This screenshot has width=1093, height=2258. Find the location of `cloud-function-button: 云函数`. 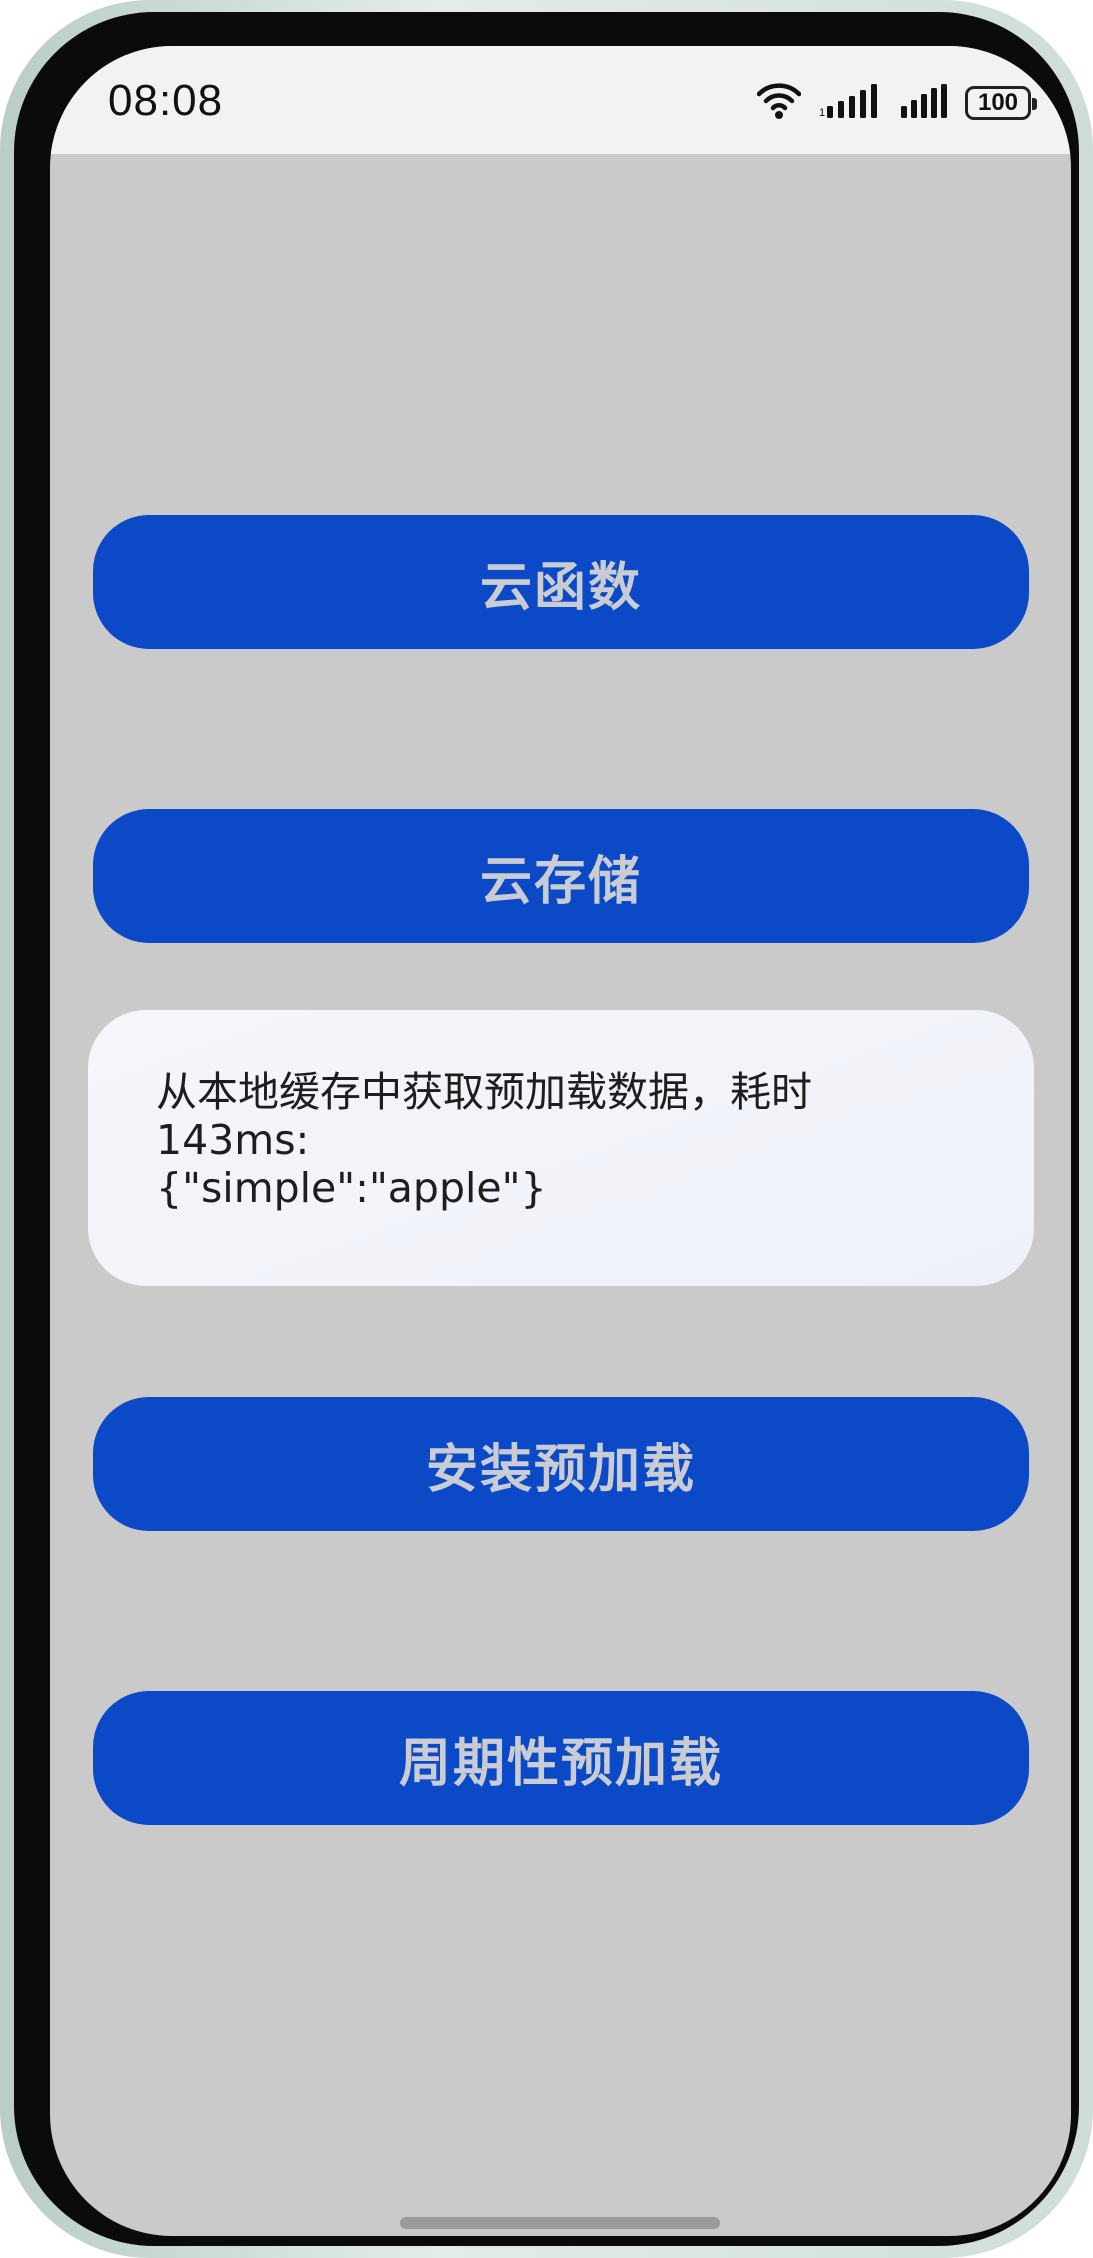

cloud-function-button: 云函数 is located at coordinates (561, 582).